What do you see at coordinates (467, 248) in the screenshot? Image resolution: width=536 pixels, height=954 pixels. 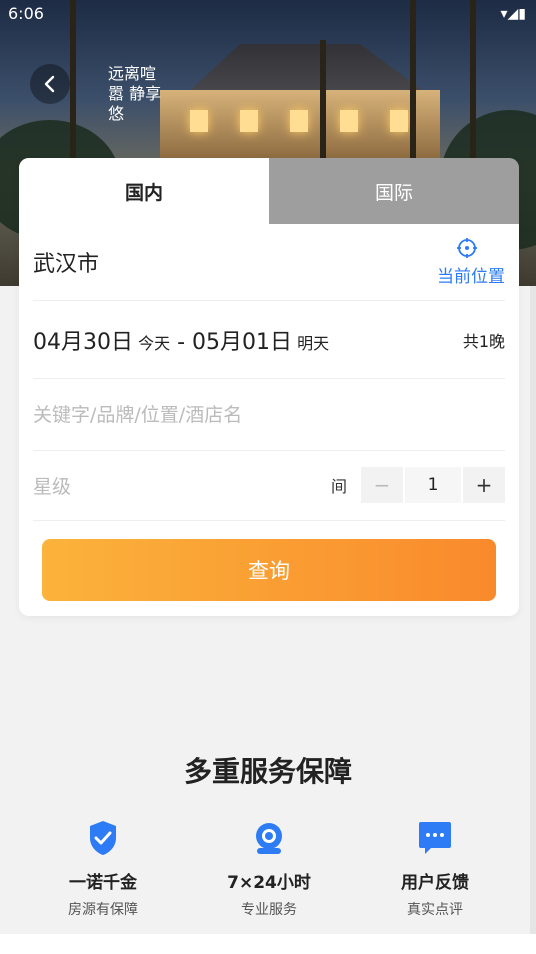 I see `locate-crosshair-icon` at bounding box center [467, 248].